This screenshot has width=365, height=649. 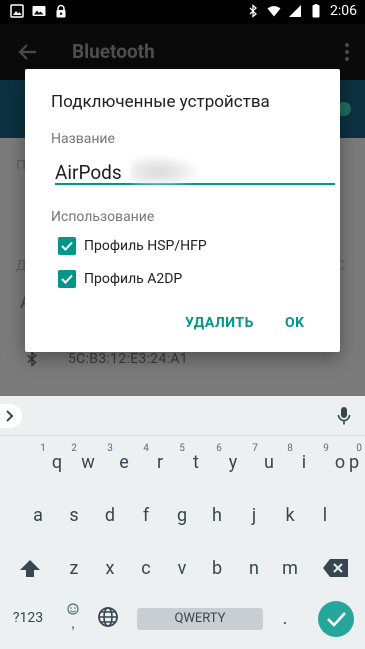 I want to click on wifi-icon, so click(x=274, y=11).